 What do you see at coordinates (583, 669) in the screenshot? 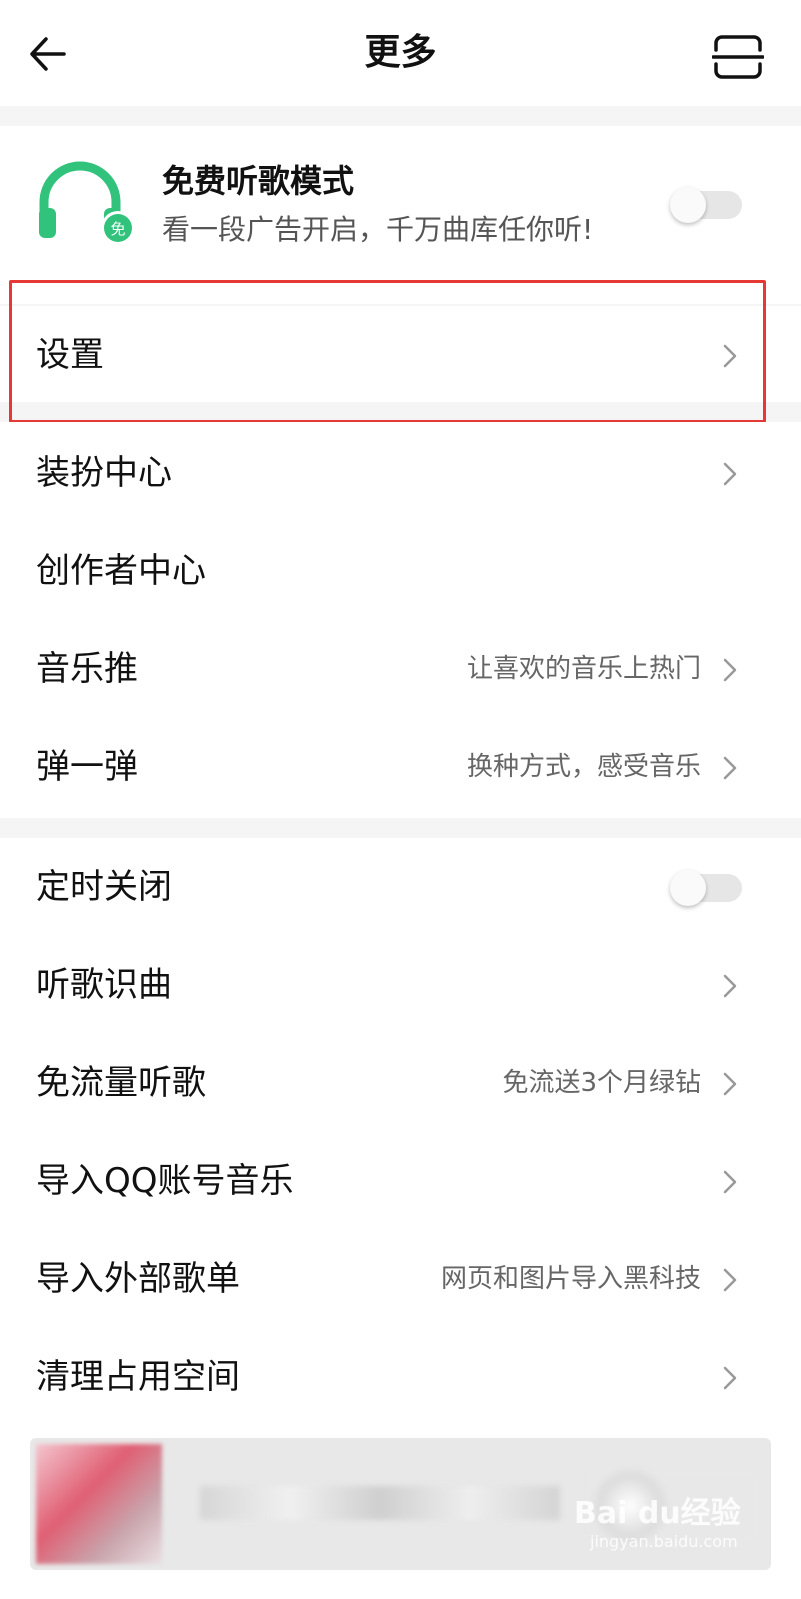
I see `menu-item-subtitle: 让喜欢的音乐上热门` at bounding box center [583, 669].